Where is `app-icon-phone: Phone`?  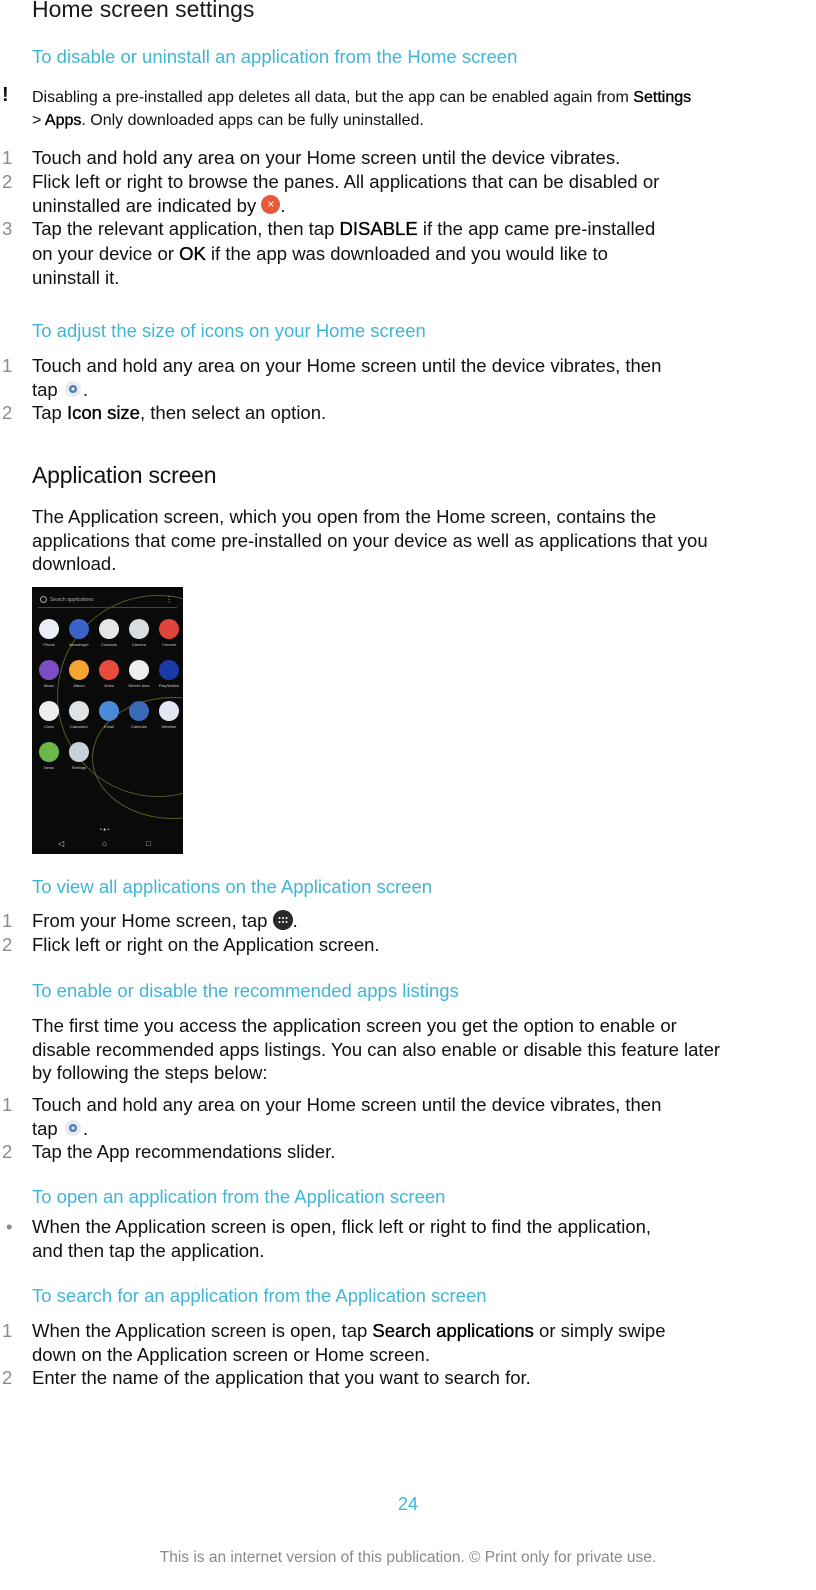
app-icon-phone: Phone is located at coordinates (49, 633).